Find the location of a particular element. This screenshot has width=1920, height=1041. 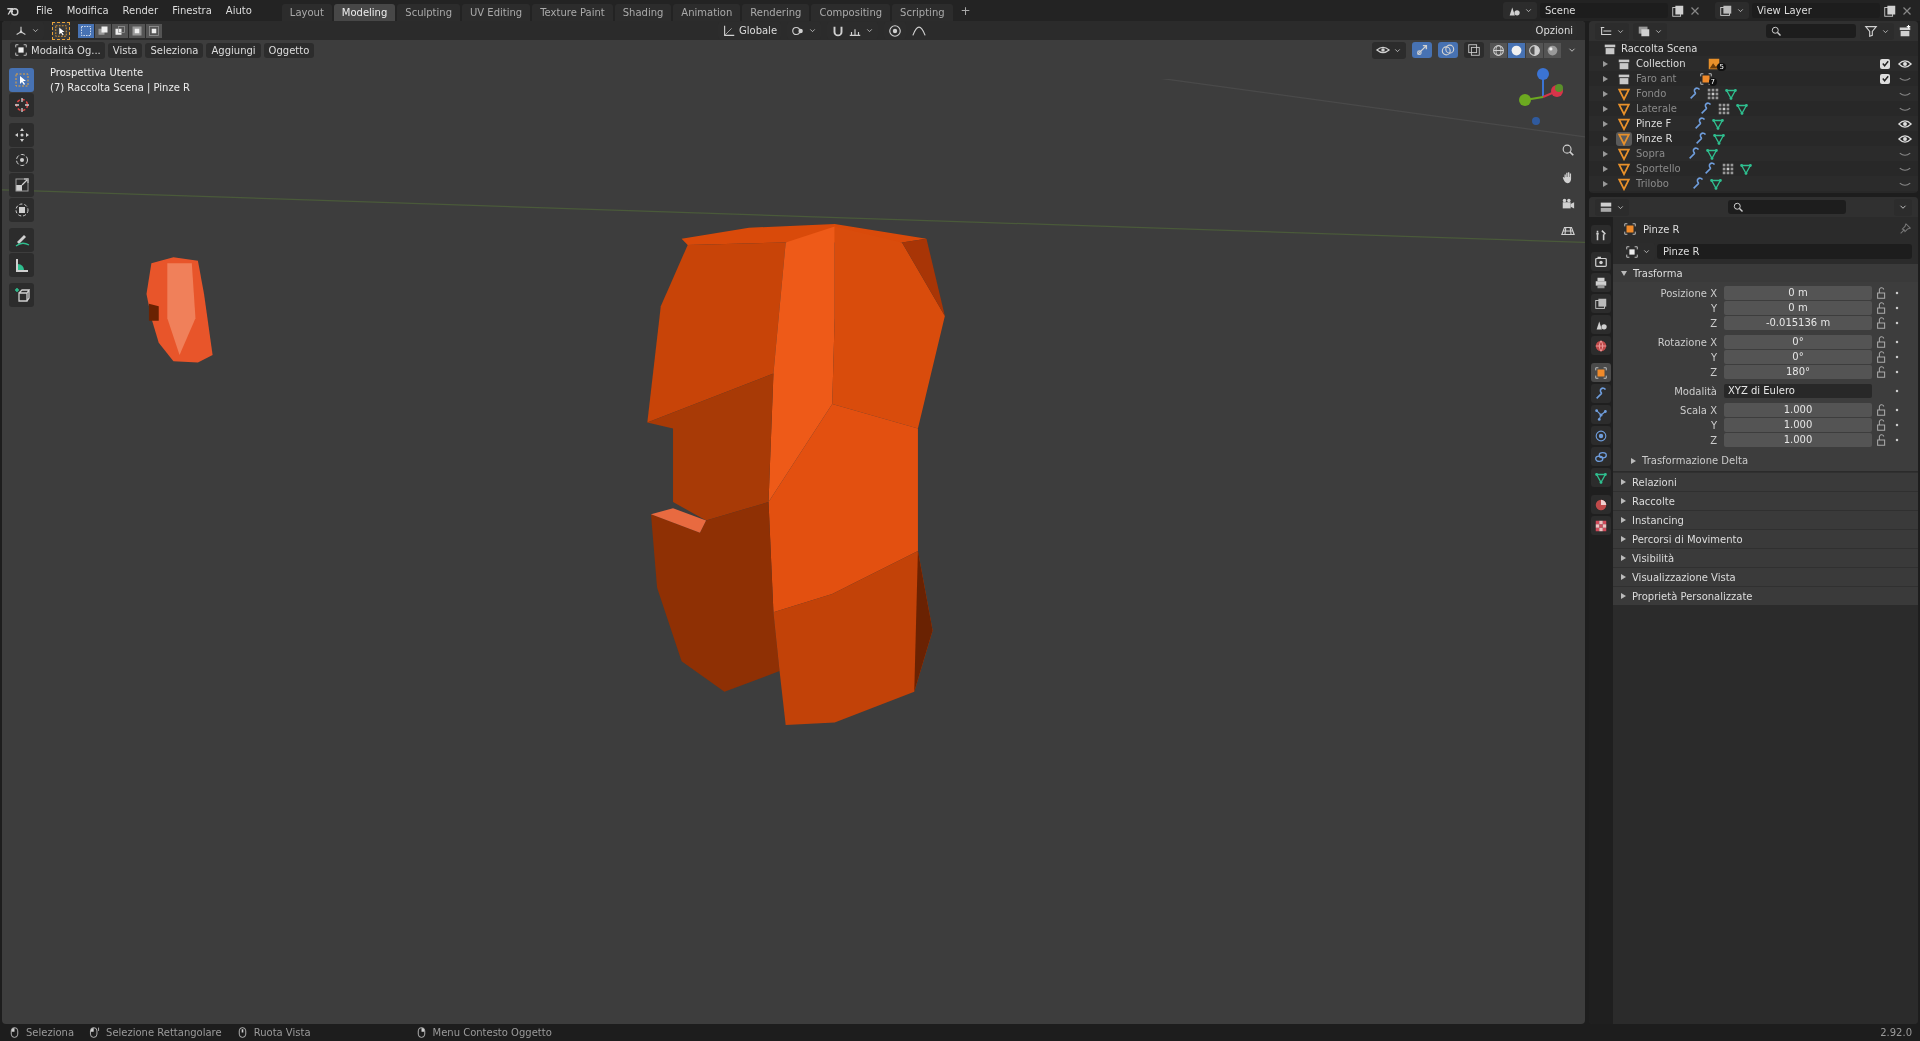

add-workspace-button: + is located at coordinates (965, 12).